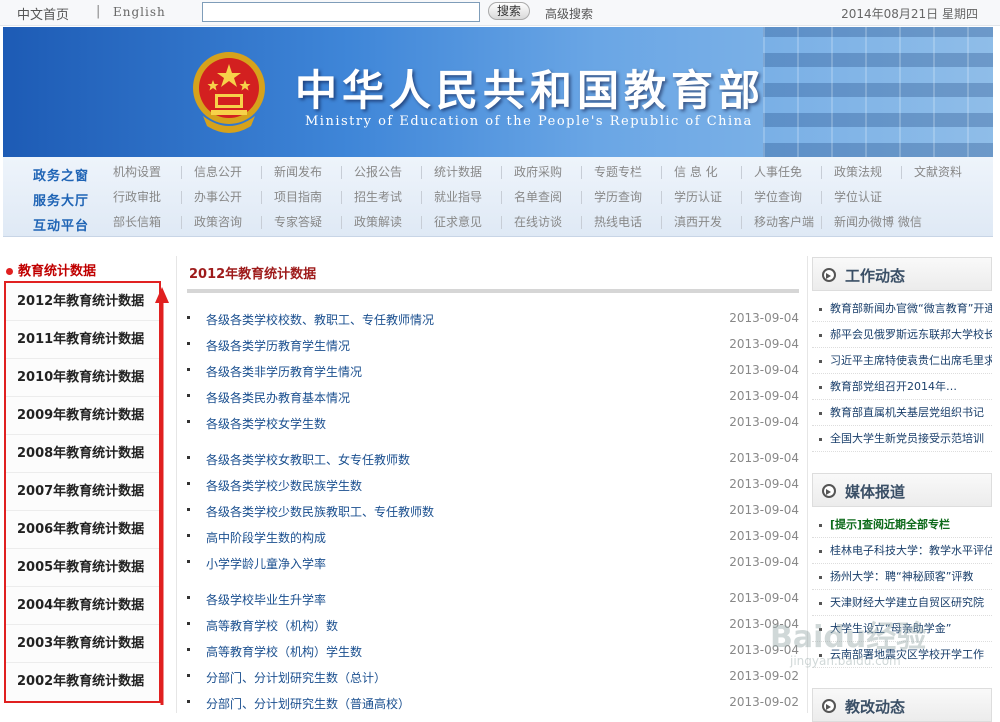 This screenshot has height=722, width=1000. I want to click on sidebar-item-2009: 2009年教育统计数据, so click(82, 416).